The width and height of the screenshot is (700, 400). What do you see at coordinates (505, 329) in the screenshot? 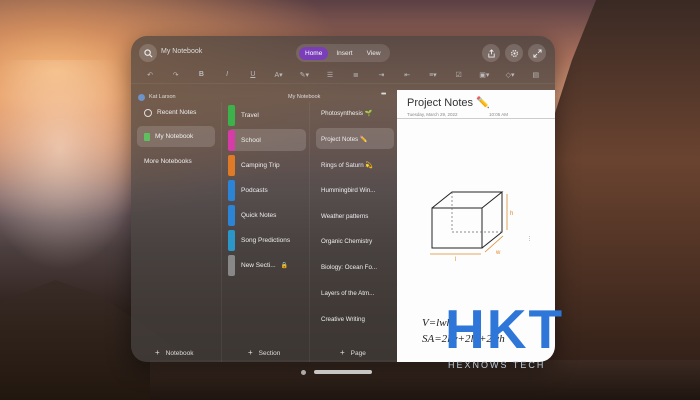
I see `watermark-text: HKT` at bounding box center [505, 329].